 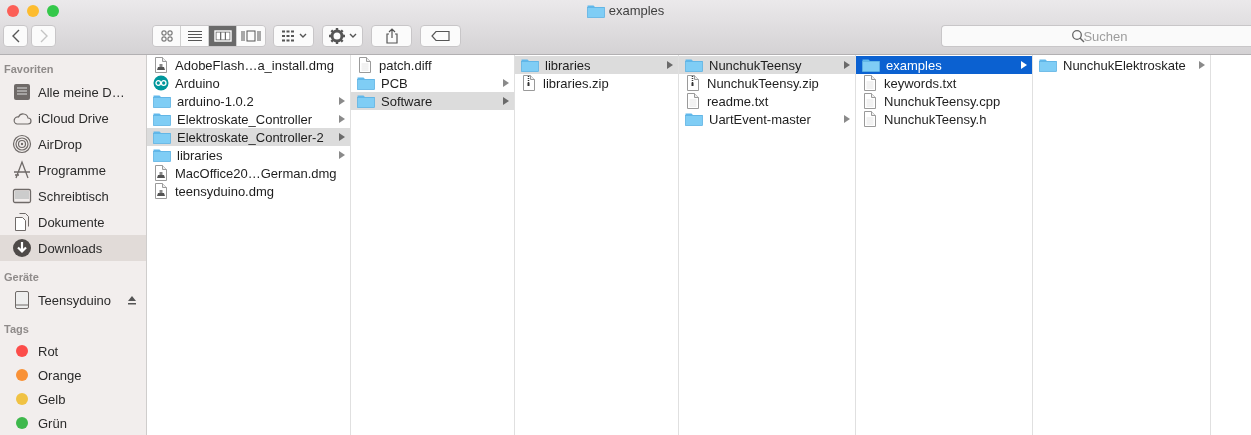 I want to click on documents-icon, so click(x=22, y=222).